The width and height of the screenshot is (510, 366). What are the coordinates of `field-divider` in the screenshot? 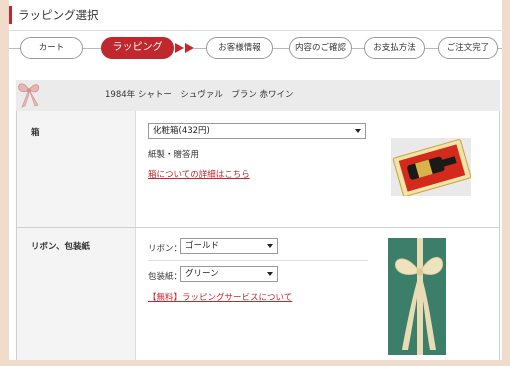 It's located at (258, 260).